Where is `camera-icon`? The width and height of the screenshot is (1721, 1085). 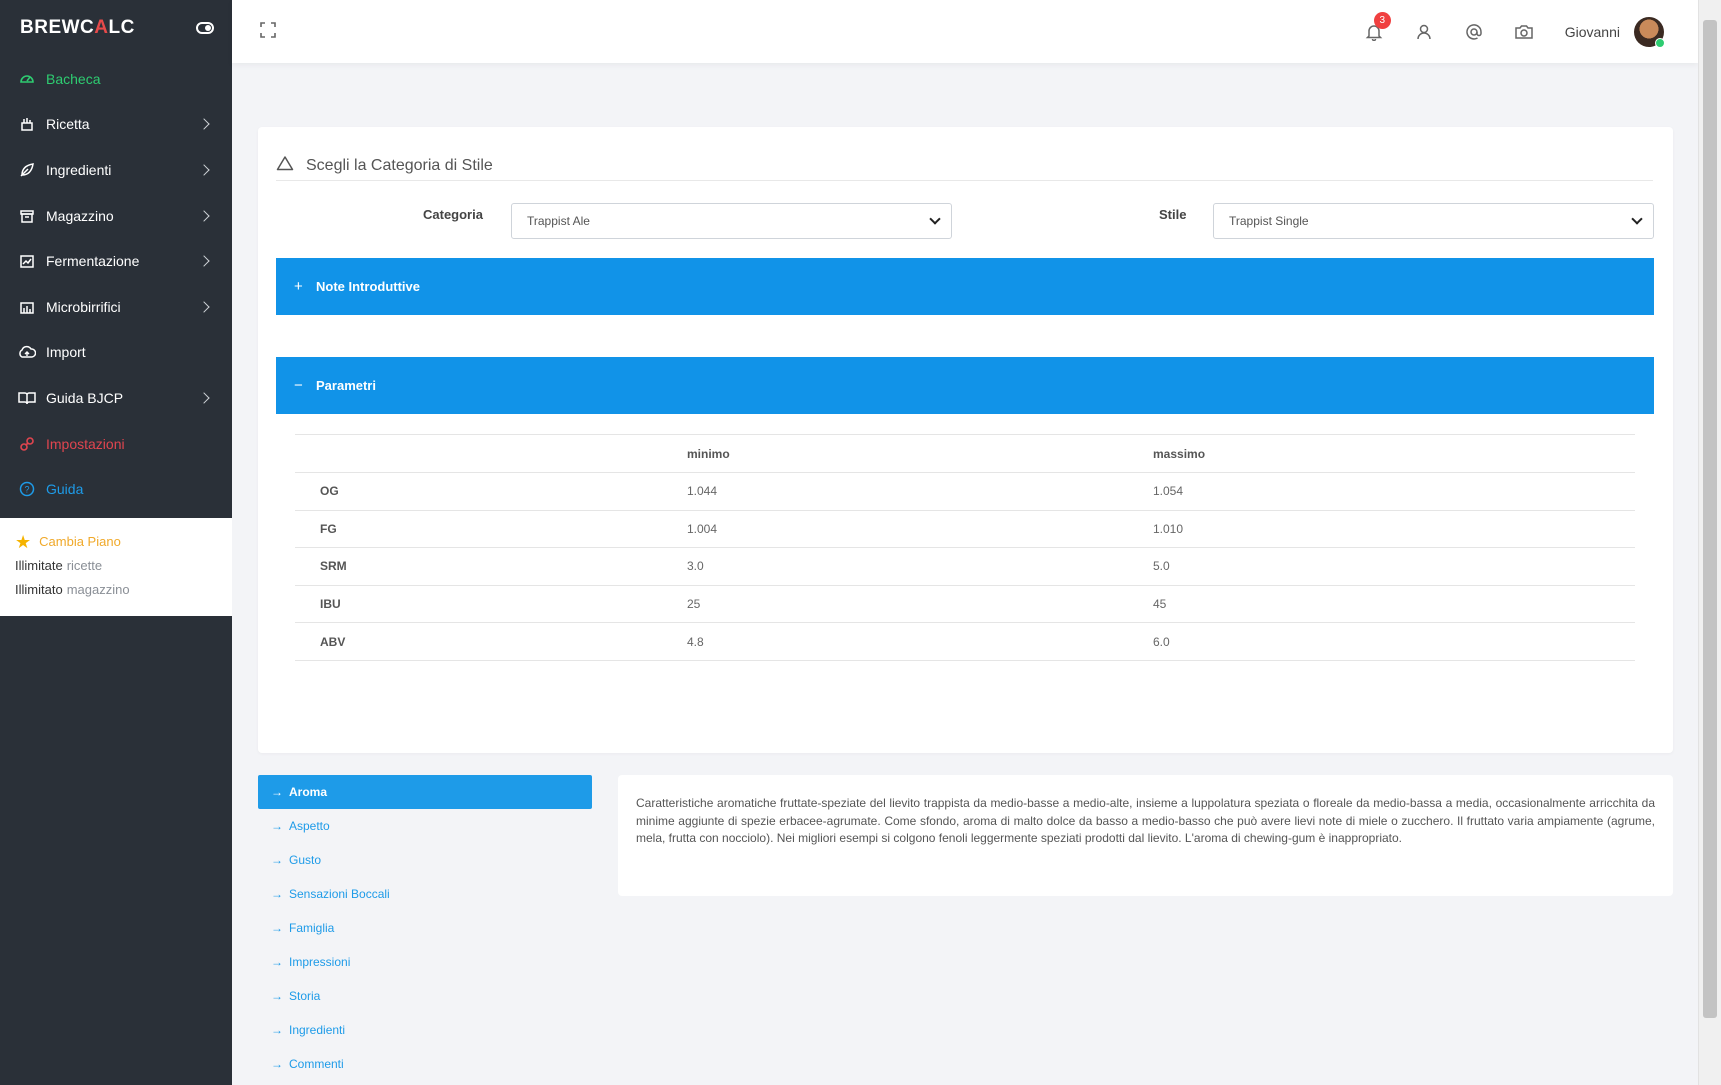
camera-icon is located at coordinates (1524, 32).